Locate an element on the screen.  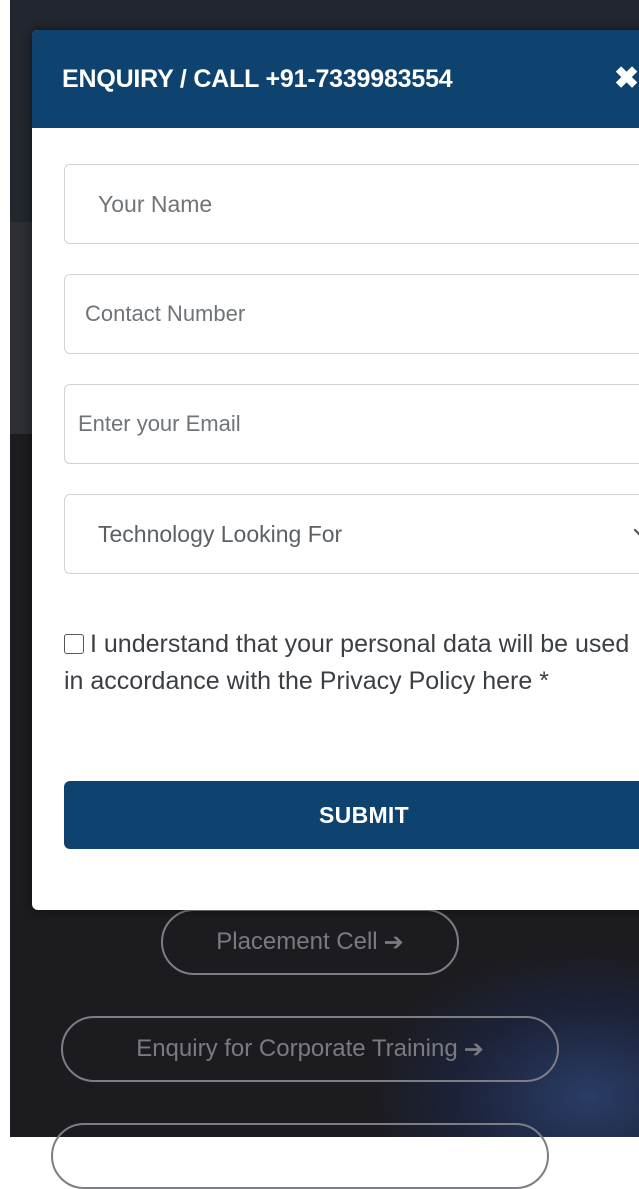
email-input is located at coordinates (351, 424).